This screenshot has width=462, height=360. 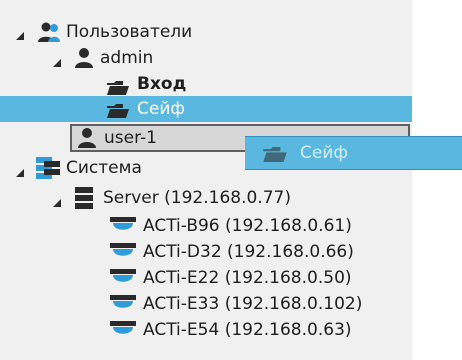 What do you see at coordinates (87, 140) in the screenshot?
I see `user-icon` at bounding box center [87, 140].